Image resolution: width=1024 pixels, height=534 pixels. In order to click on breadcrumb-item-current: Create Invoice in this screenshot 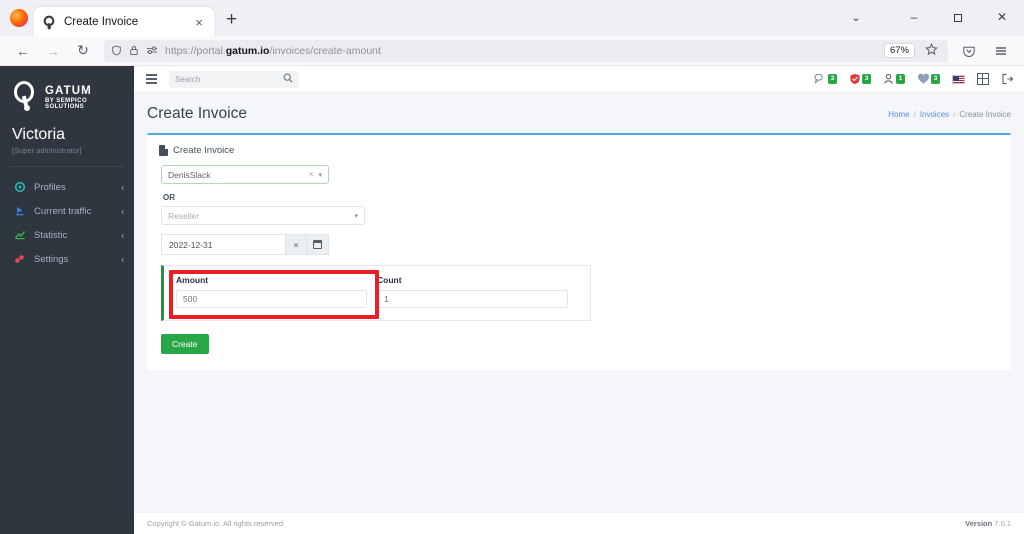, I will do `click(985, 114)`.